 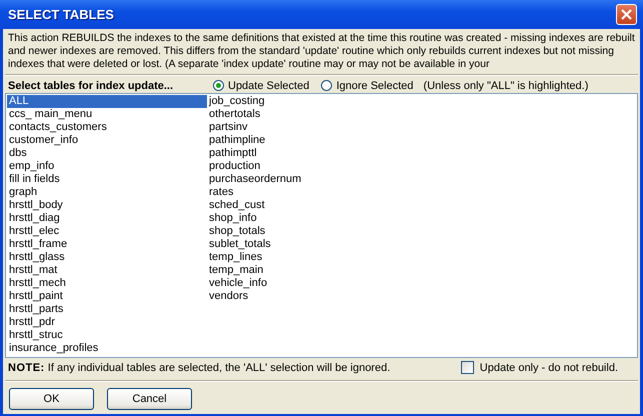 What do you see at coordinates (107, 348) in the screenshot?
I see `list-item: insurance_profiles` at bounding box center [107, 348].